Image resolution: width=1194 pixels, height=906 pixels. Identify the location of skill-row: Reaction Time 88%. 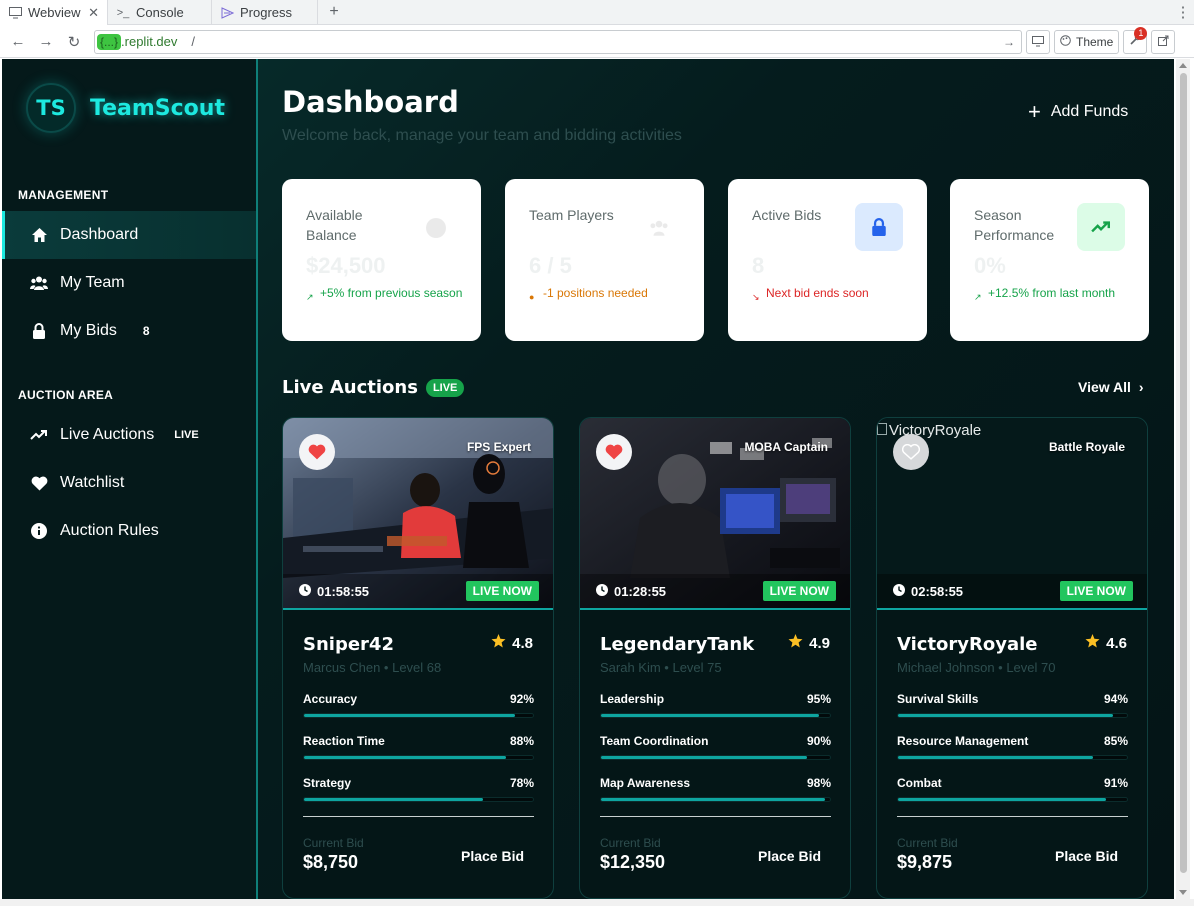
(418, 747).